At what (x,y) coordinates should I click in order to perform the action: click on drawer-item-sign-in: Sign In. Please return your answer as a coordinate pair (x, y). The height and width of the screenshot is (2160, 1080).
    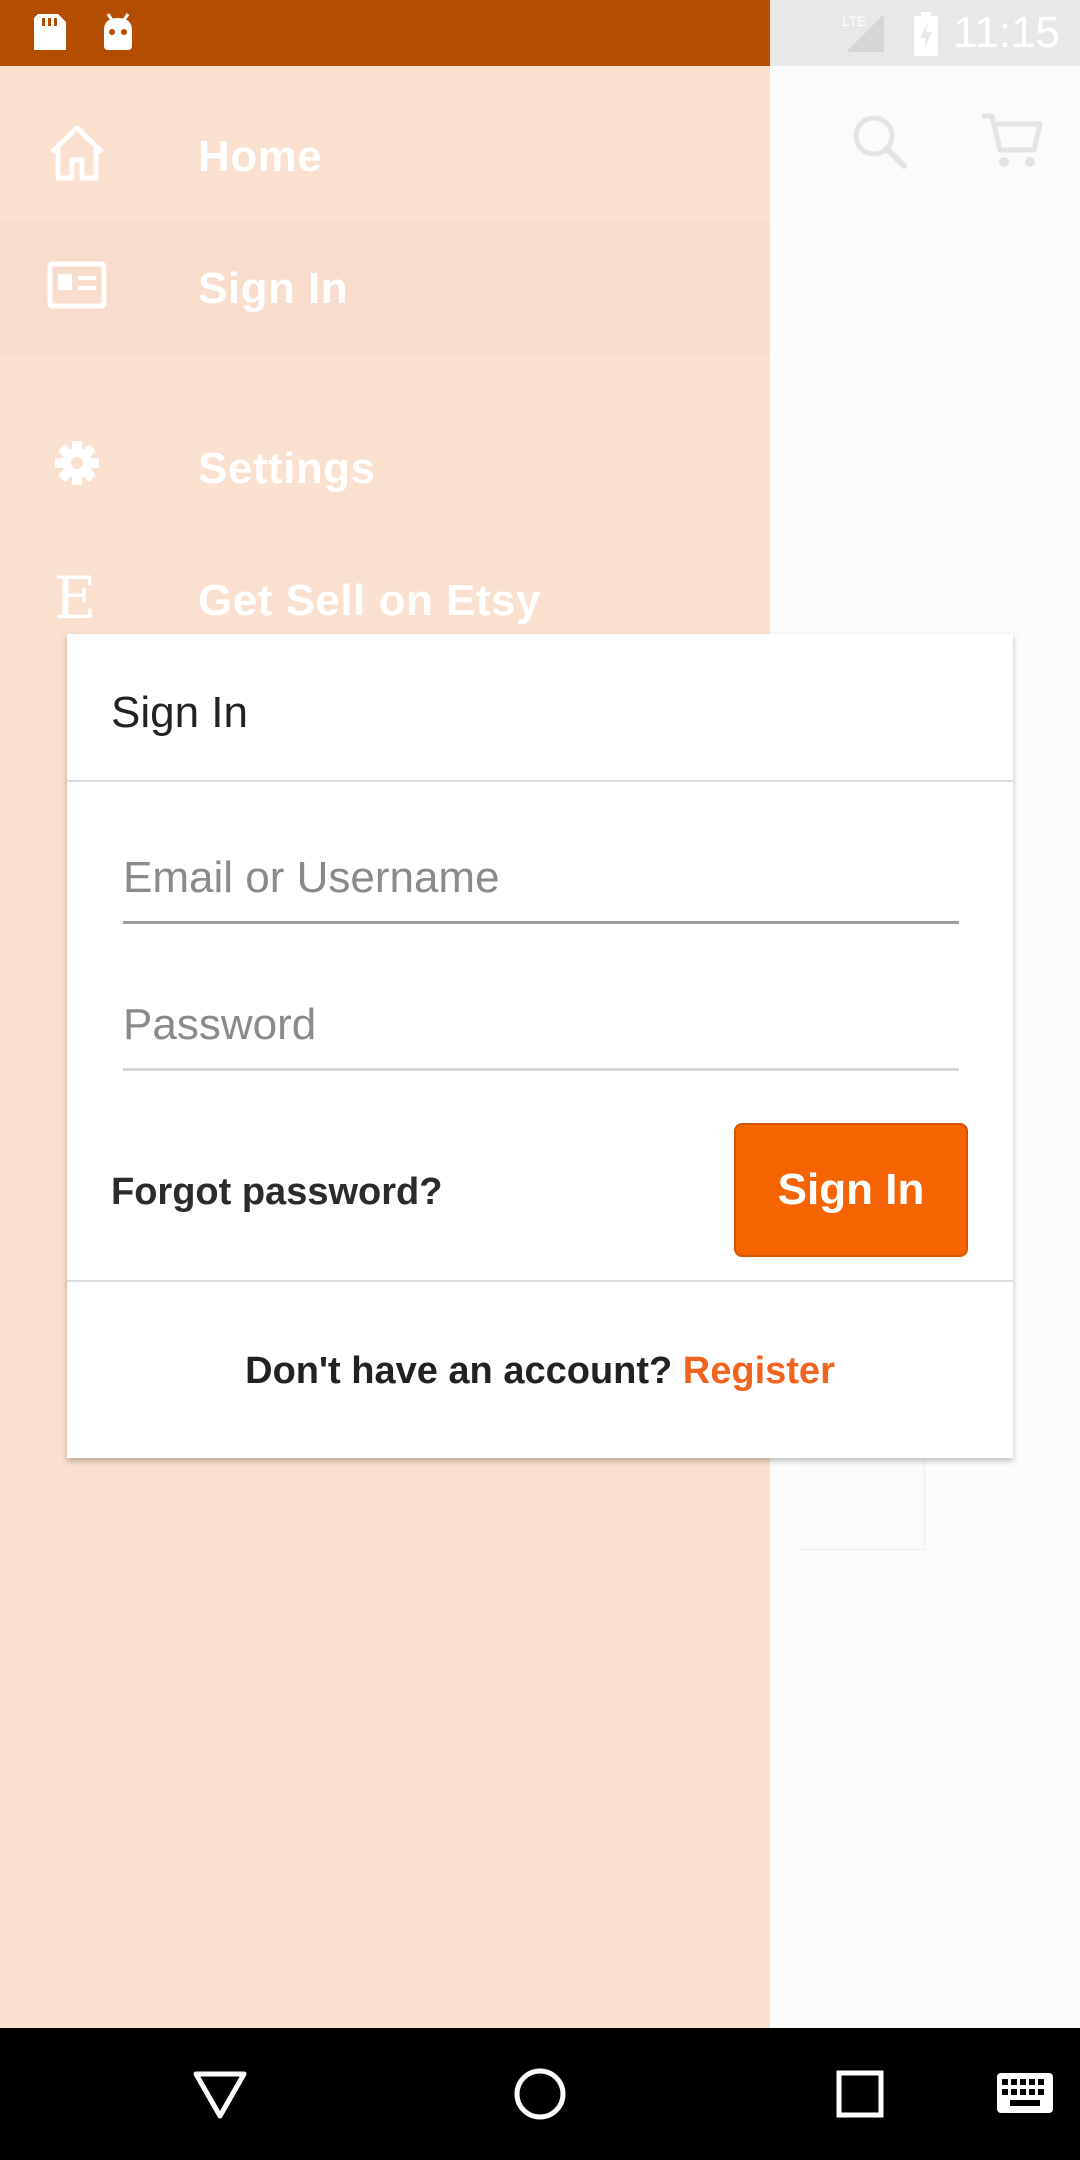
    Looking at the image, I should click on (385, 288).